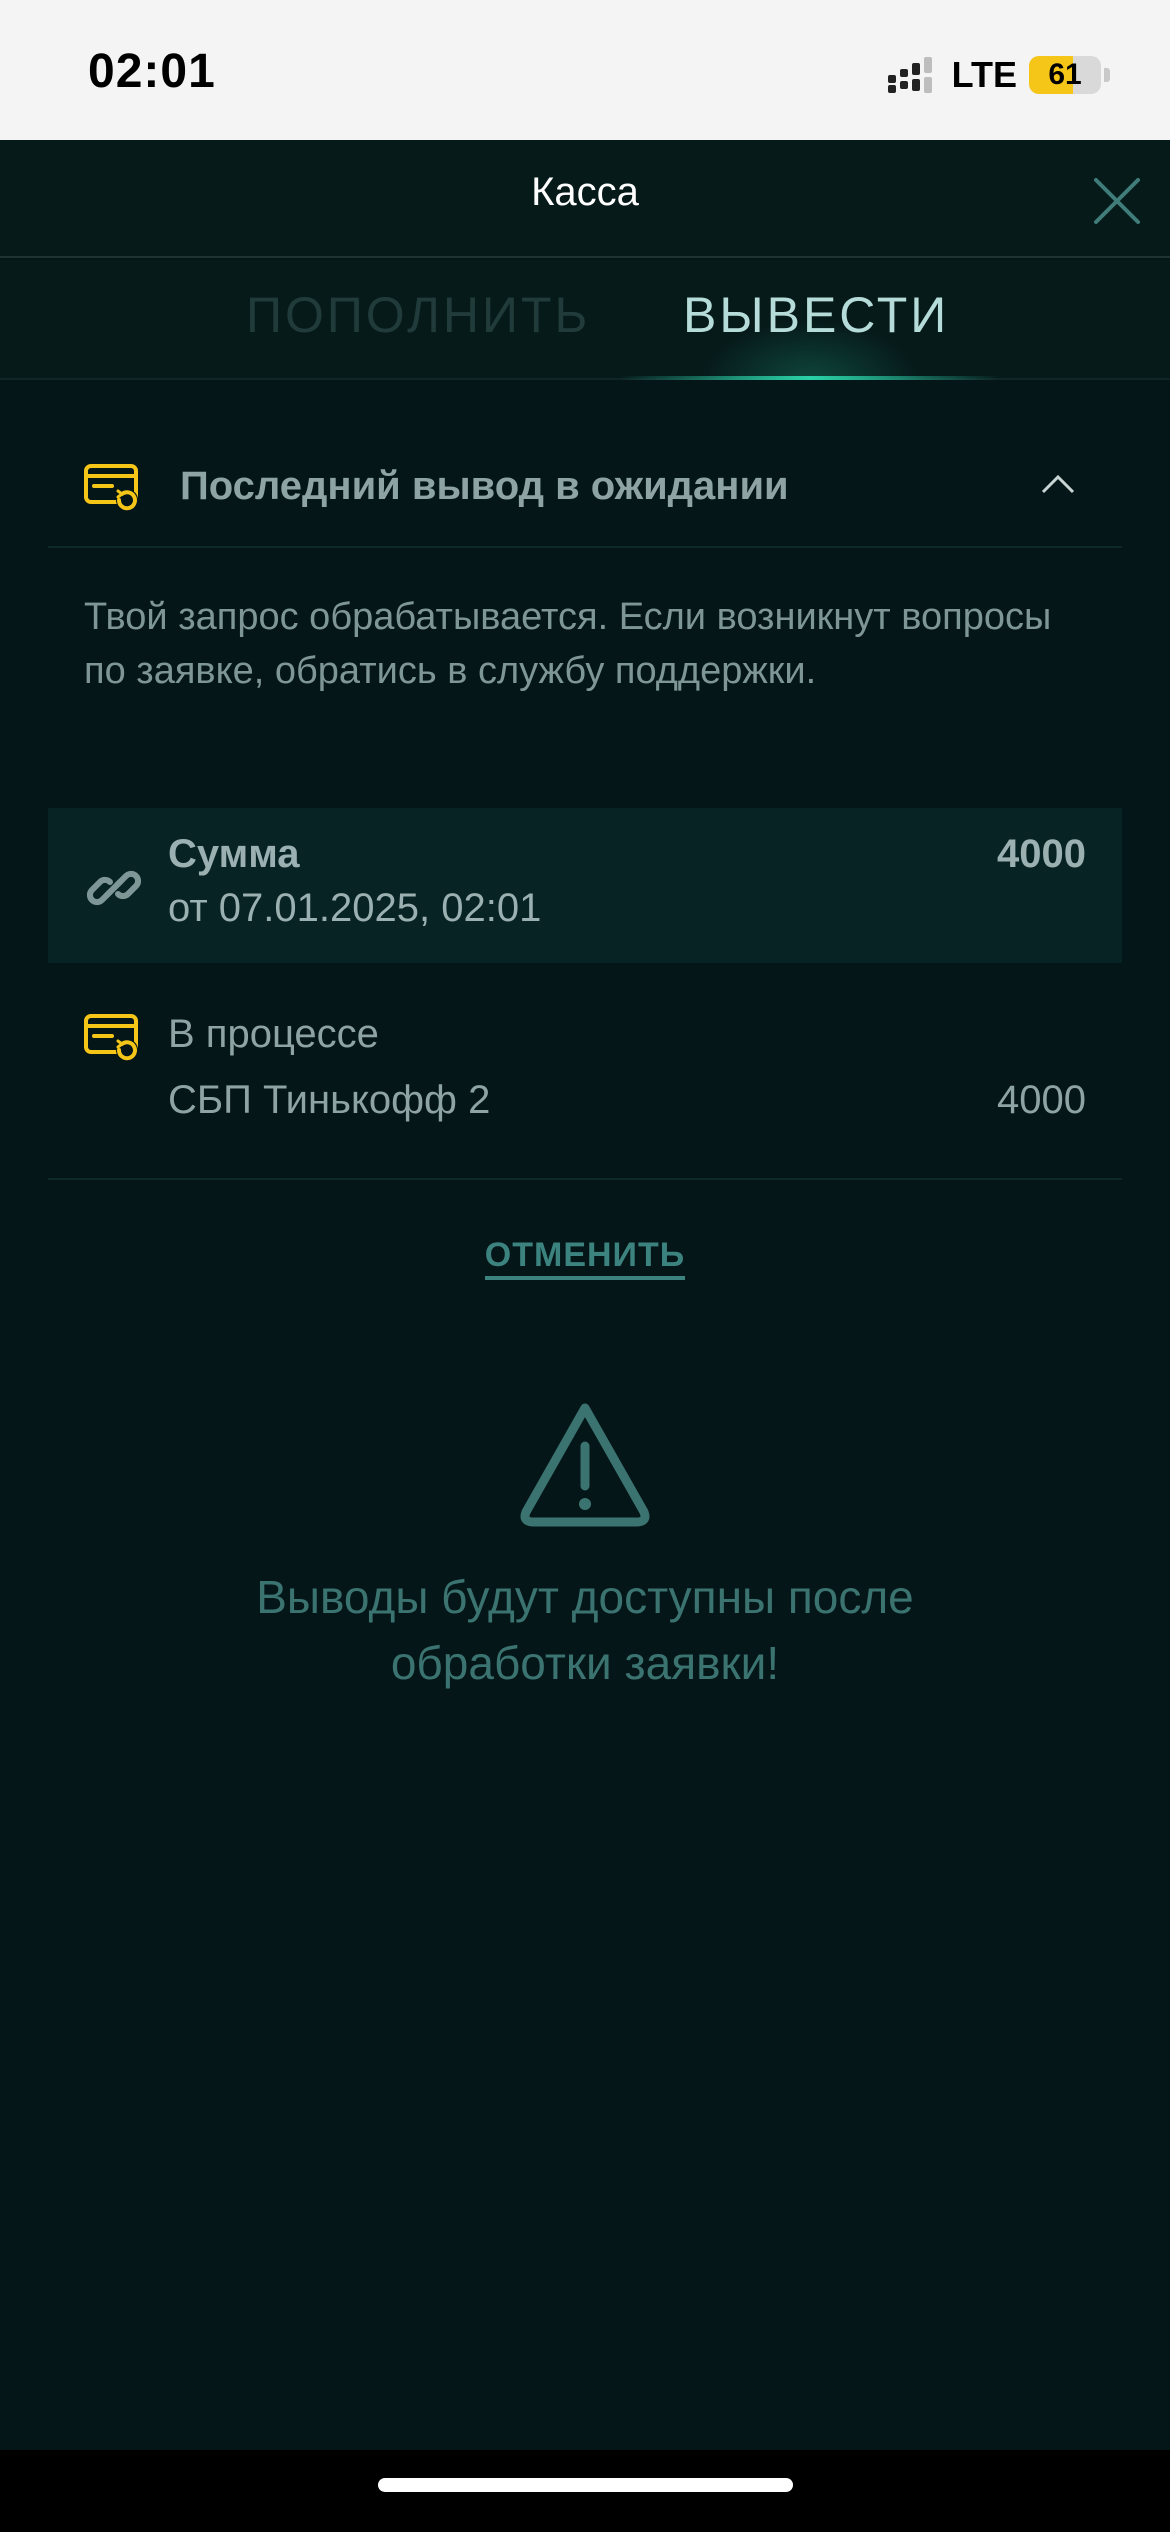 The image size is (1170, 2532). I want to click on tab-active-underline, so click(810, 378).